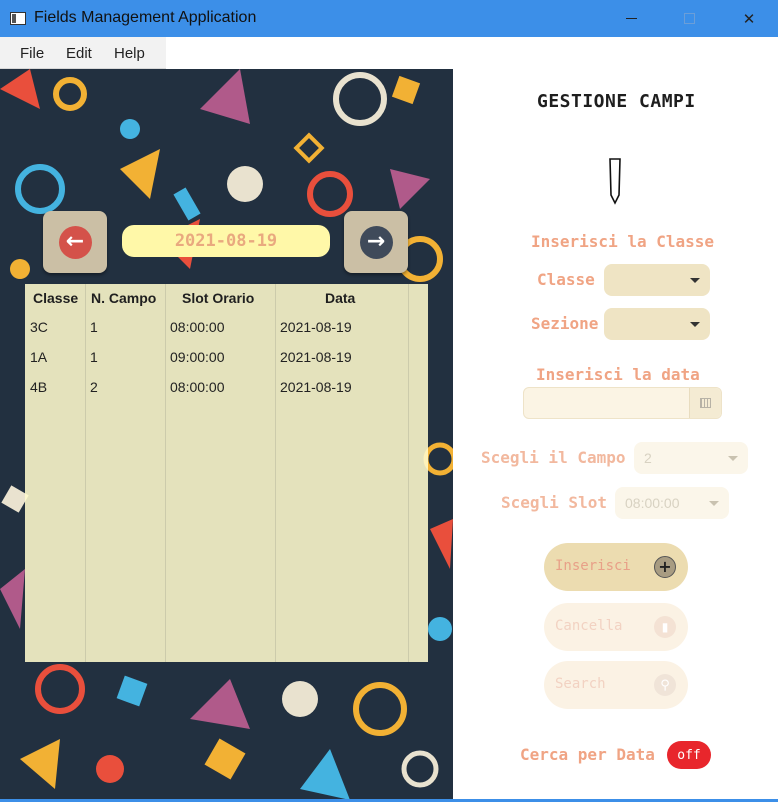  Describe the element at coordinates (589, 626) in the screenshot. I see `delete-button-label: Cancella` at that location.